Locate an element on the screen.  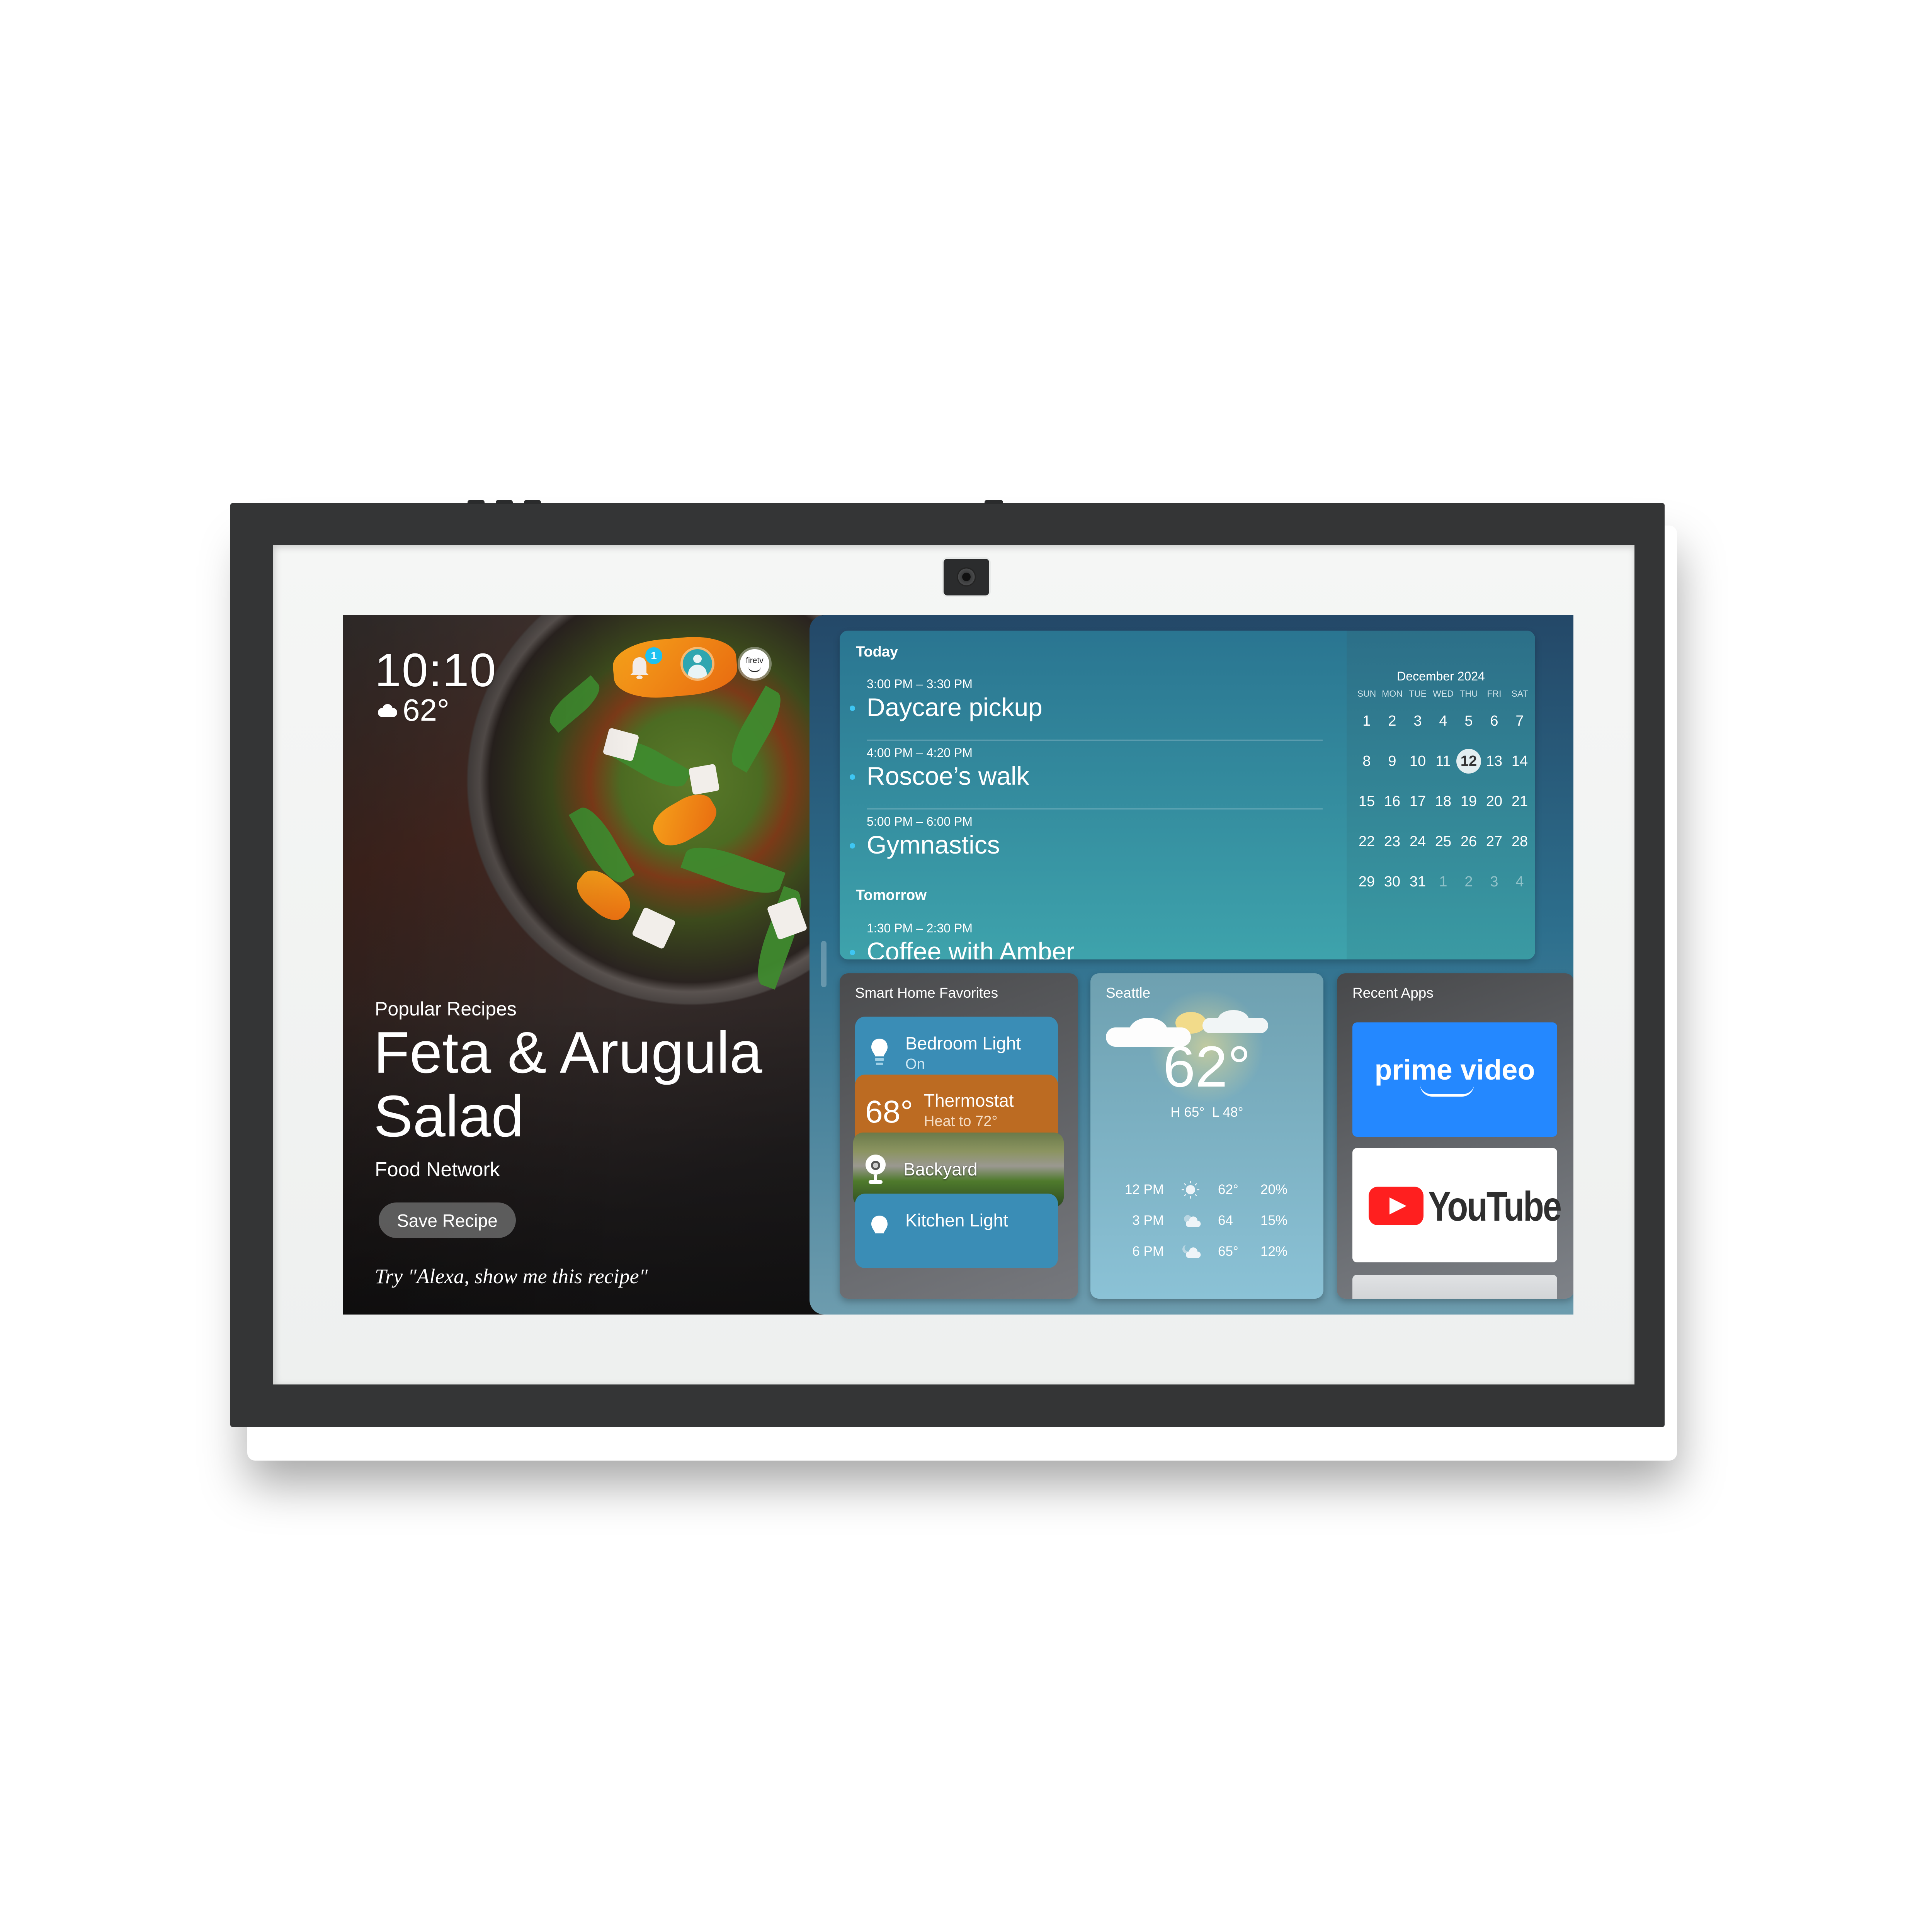
calendar-day: 11 is located at coordinates (1444, 762).